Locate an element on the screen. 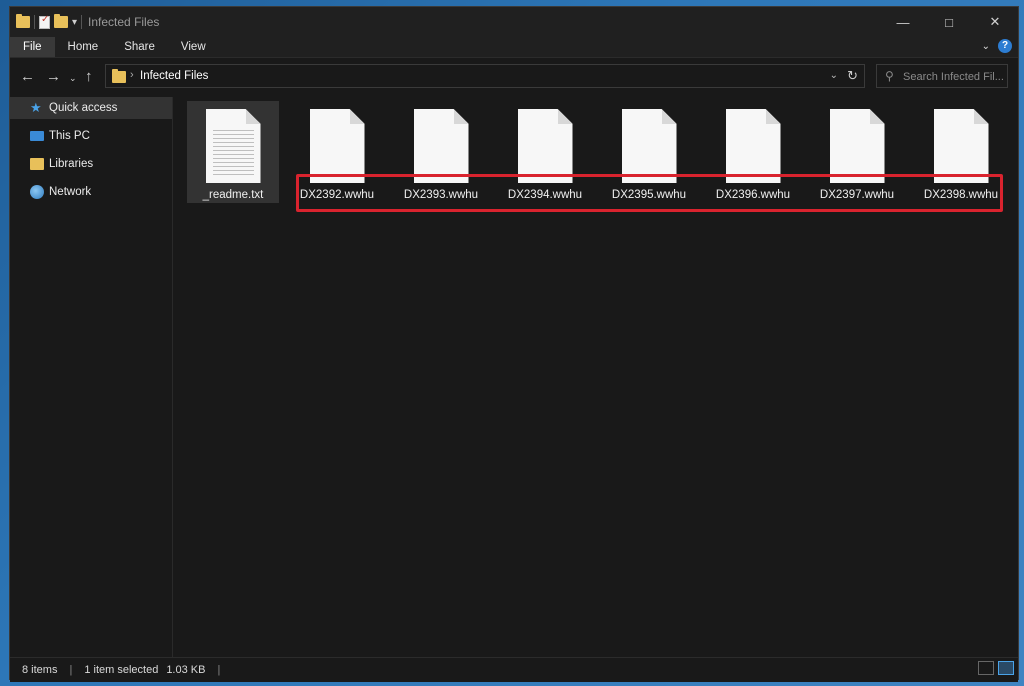 The height and width of the screenshot is (686, 1024). ribbon-right-controls: ⌄ ? is located at coordinates (997, 46).